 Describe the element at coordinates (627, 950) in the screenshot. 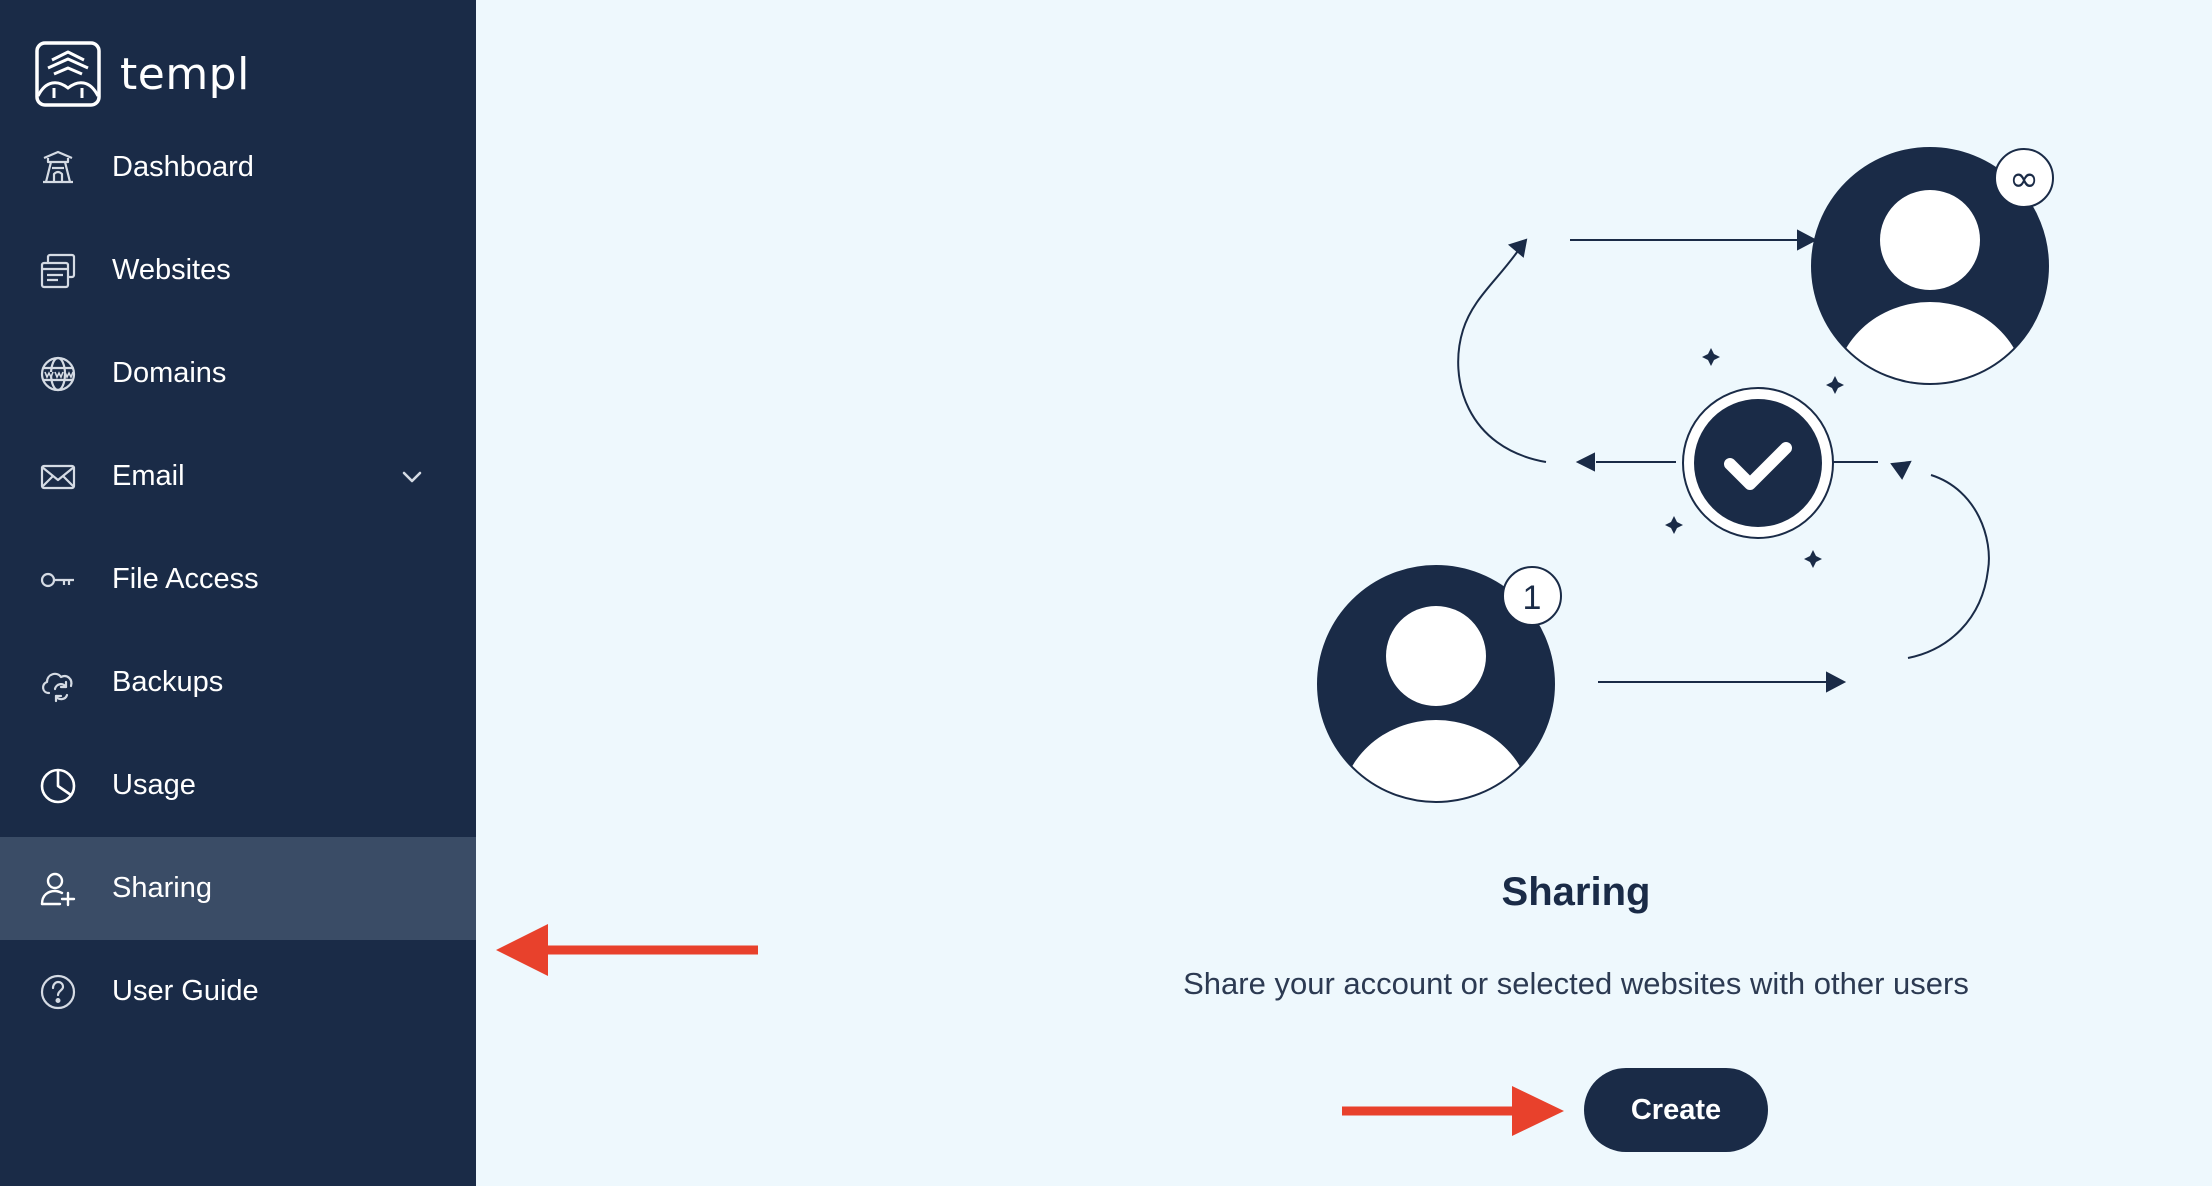

I see `annotation-arrow-left-icon` at that location.